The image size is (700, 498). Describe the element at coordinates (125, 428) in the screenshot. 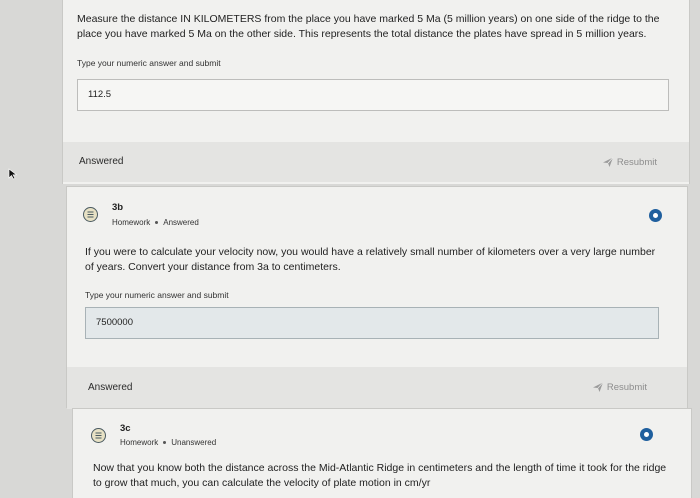

I see `question-title: 3c` at that location.